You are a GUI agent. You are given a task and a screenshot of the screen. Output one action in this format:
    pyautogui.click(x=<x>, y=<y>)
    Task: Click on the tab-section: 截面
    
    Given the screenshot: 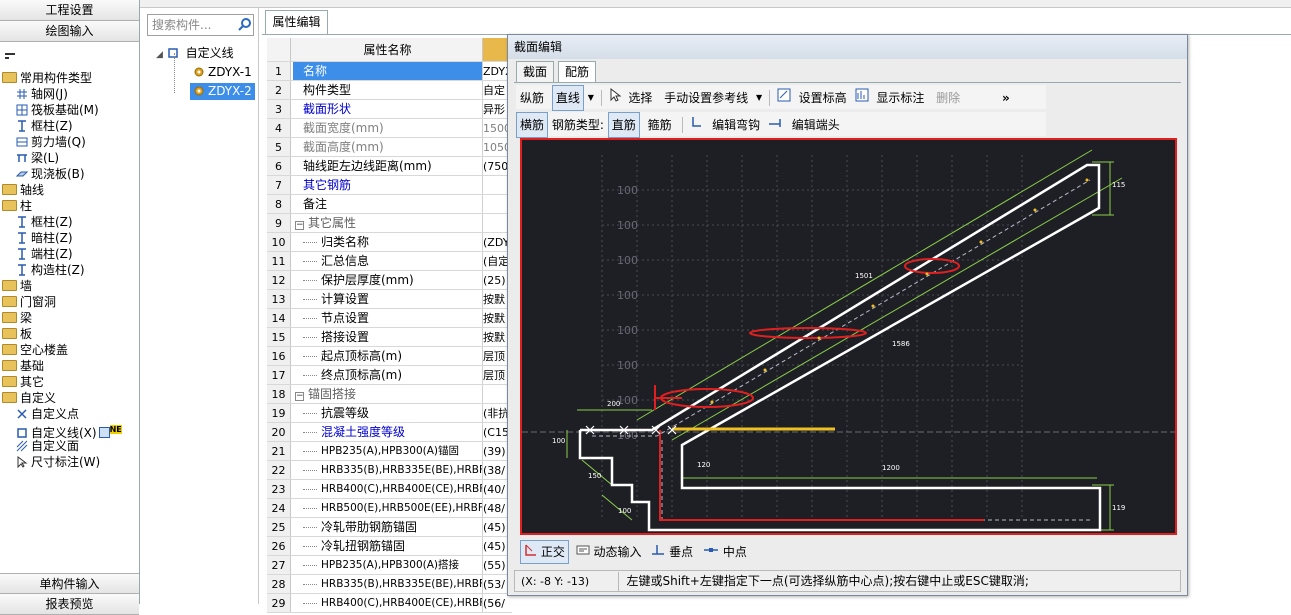 What is the action you would take?
    pyautogui.click(x=535, y=72)
    